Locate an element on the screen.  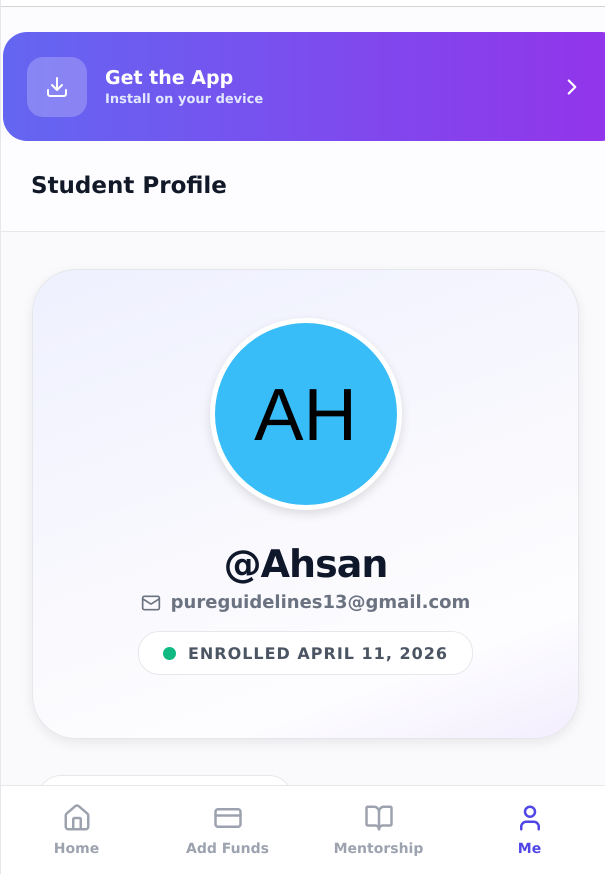
avatar-initials: AH is located at coordinates (306, 414).